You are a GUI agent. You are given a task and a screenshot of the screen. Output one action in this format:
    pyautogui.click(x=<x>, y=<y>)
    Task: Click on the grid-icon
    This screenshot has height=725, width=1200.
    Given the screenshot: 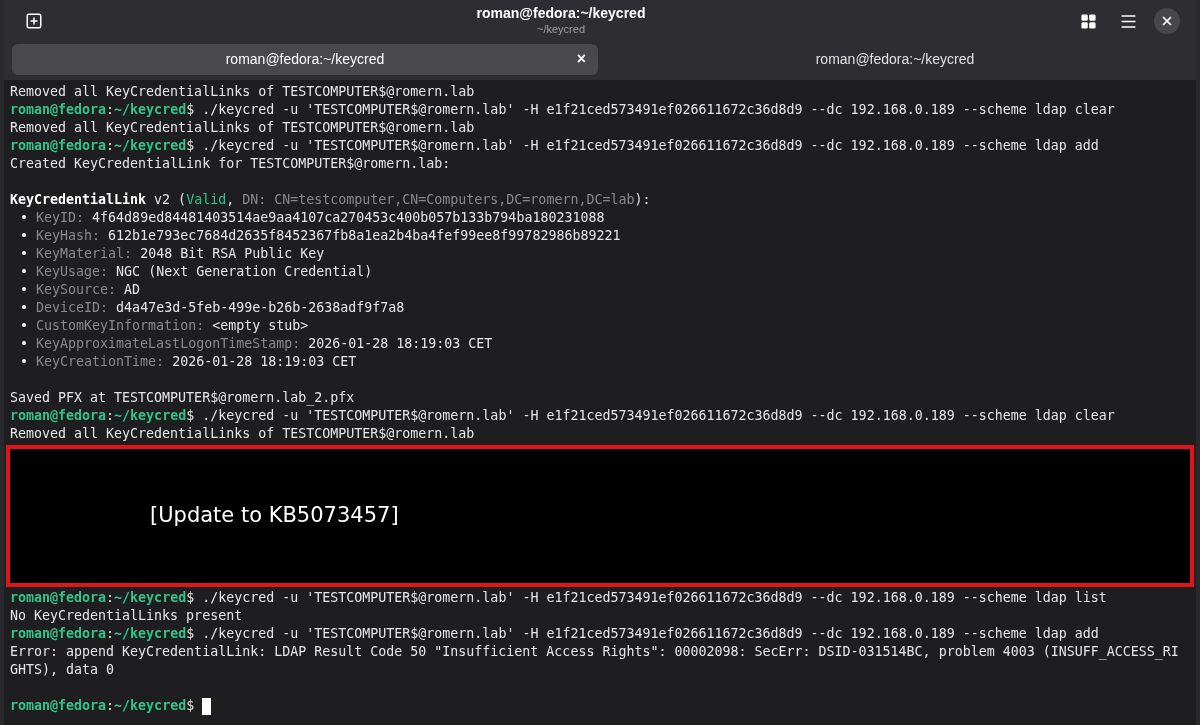 What is the action you would take?
    pyautogui.click(x=1088, y=21)
    